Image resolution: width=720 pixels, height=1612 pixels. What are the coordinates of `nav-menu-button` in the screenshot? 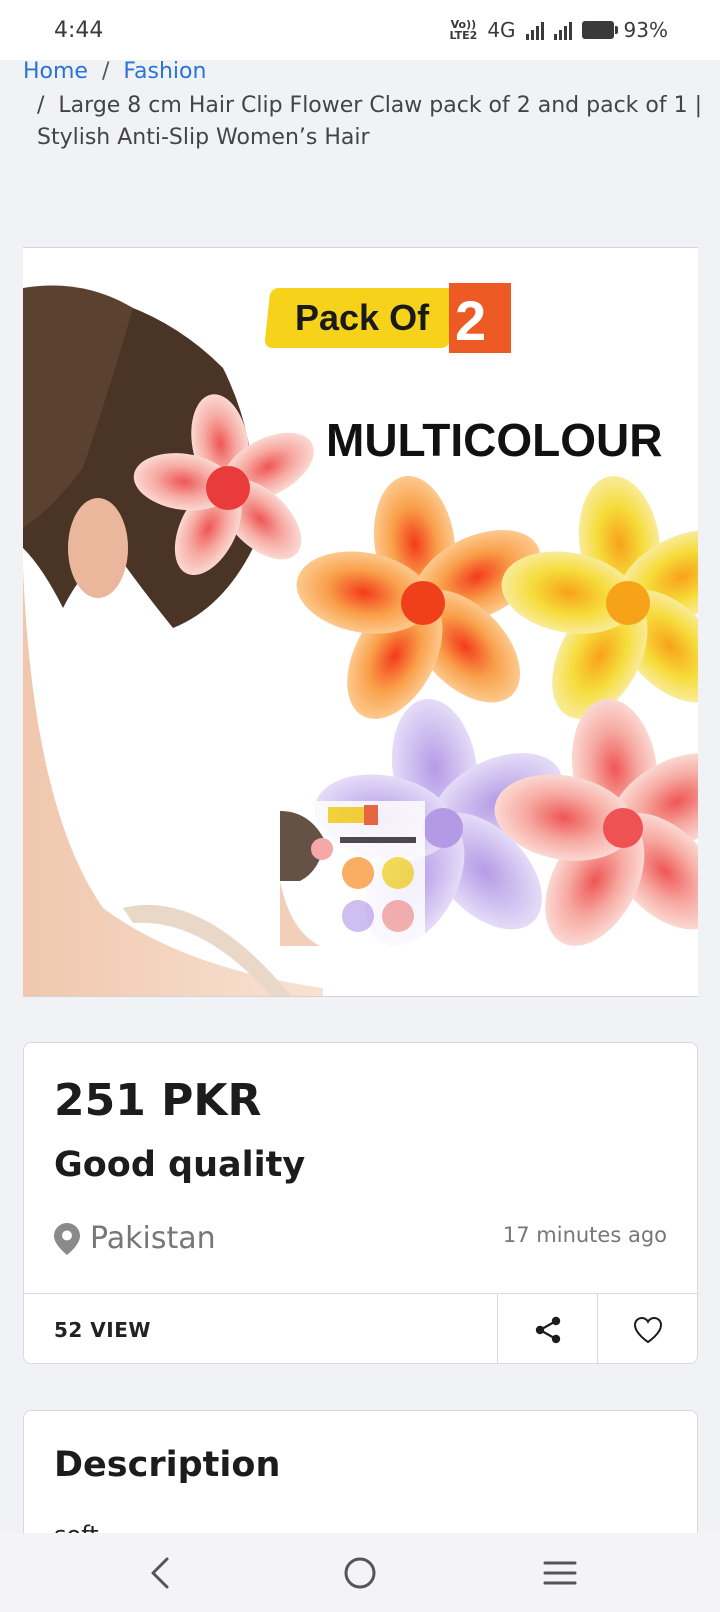 It's located at (560, 1573).